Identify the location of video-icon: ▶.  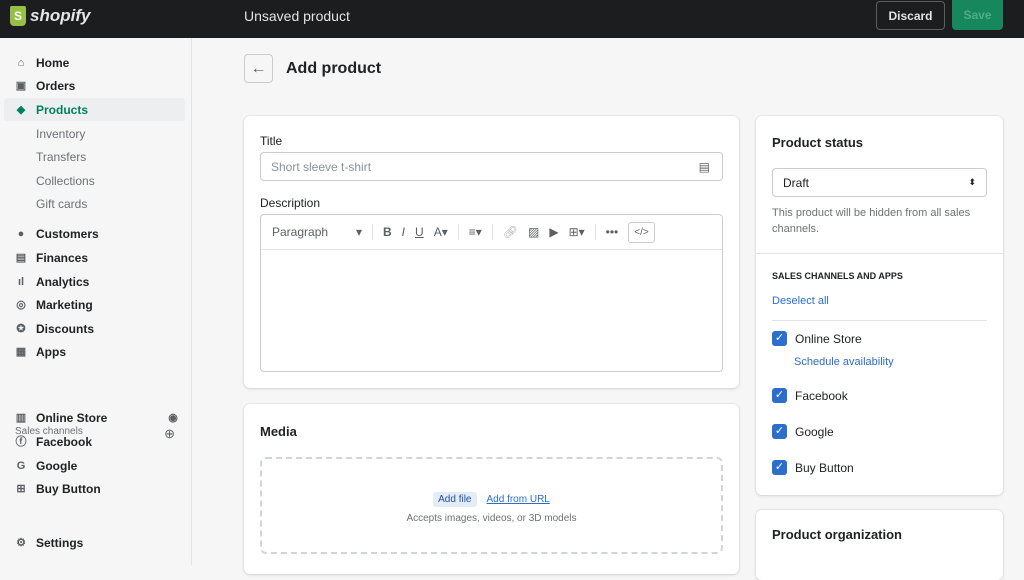
(553, 232).